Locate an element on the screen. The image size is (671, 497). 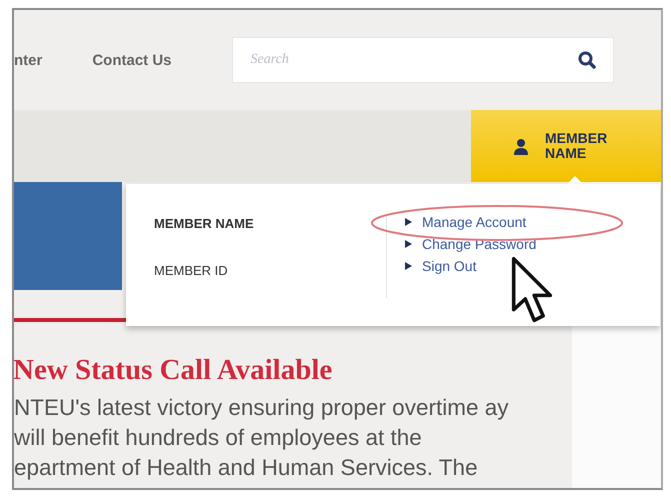
account-link: Change Password is located at coordinates (470, 244).